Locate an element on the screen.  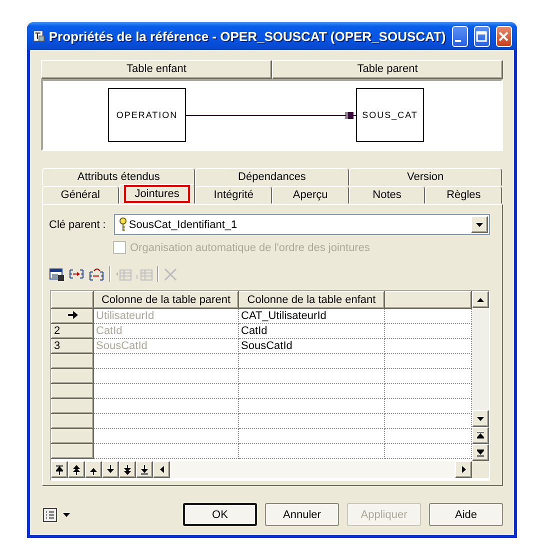
dropdown-arrow-icon is located at coordinates (479, 224).